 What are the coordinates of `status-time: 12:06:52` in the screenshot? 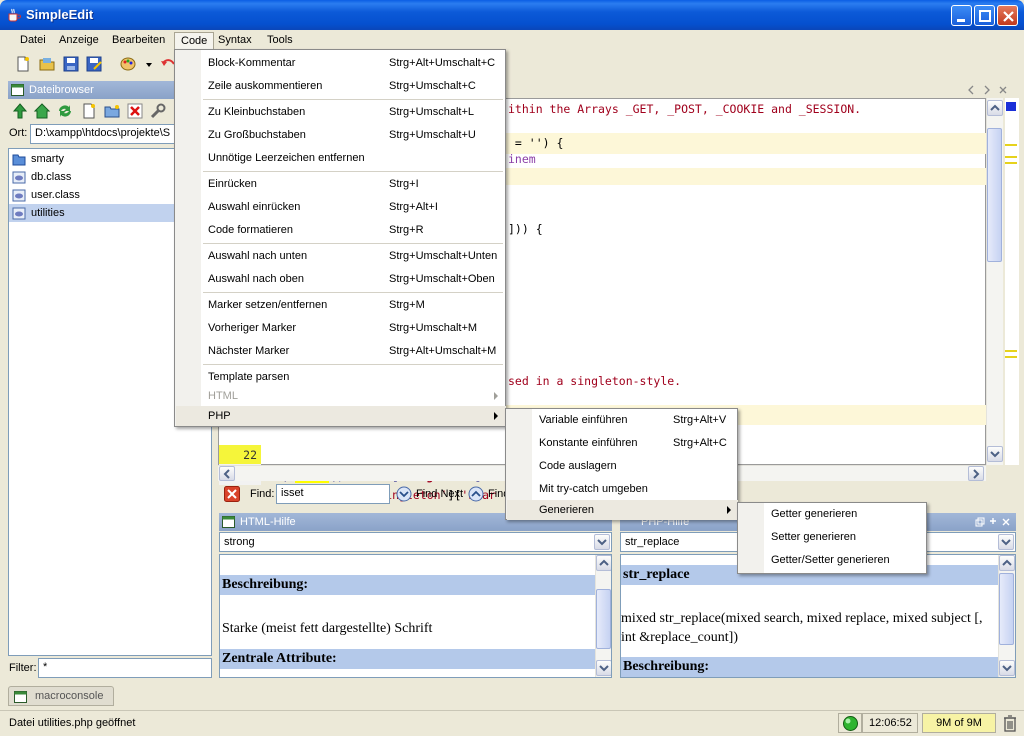 It's located at (890, 723).